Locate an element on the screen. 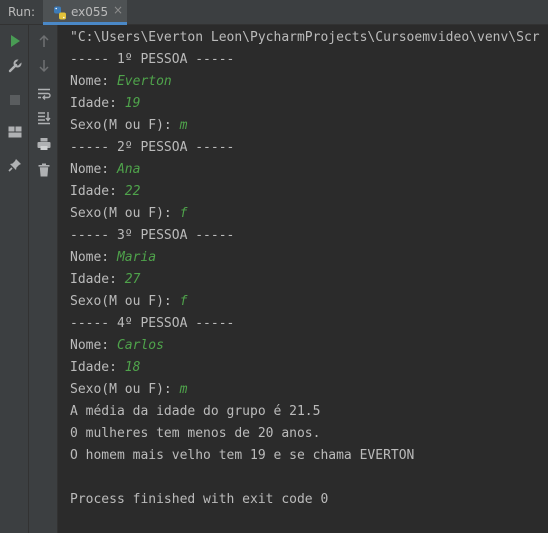 The width and height of the screenshot is (548, 533). name-input: Ana is located at coordinates (128, 169).